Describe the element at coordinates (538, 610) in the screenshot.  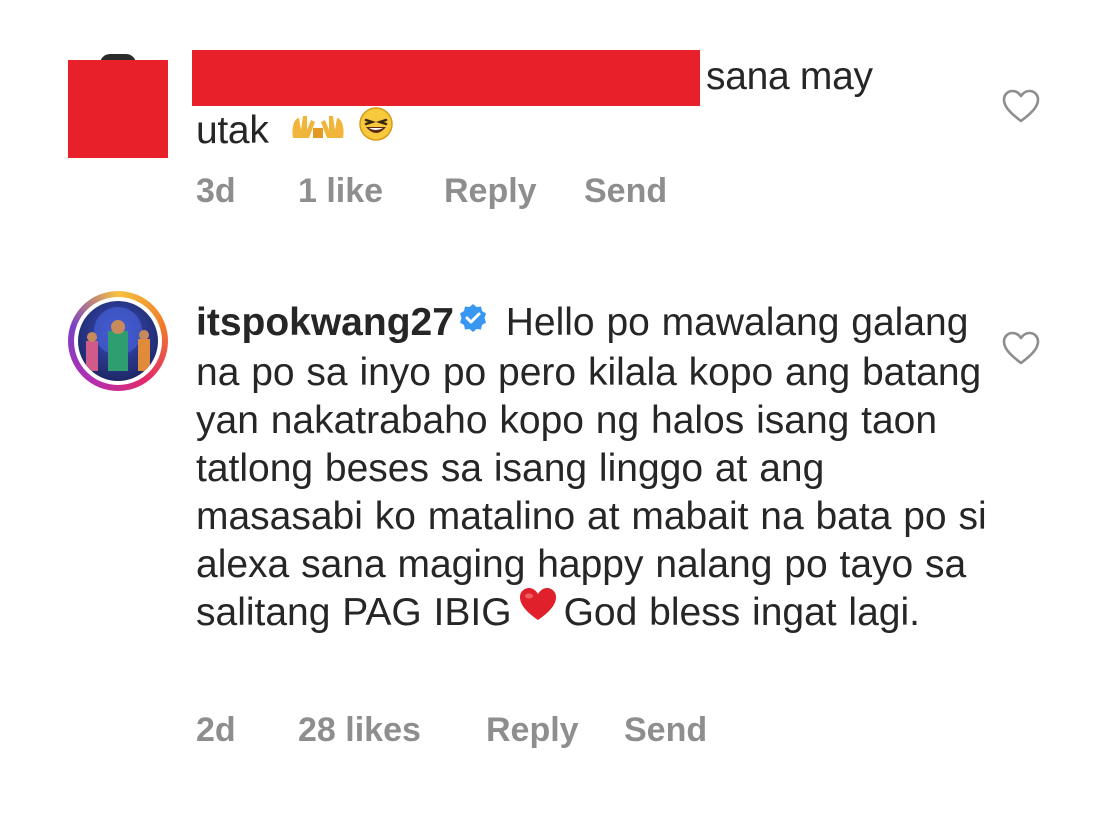
I see `red-heart-emoji-icon` at that location.